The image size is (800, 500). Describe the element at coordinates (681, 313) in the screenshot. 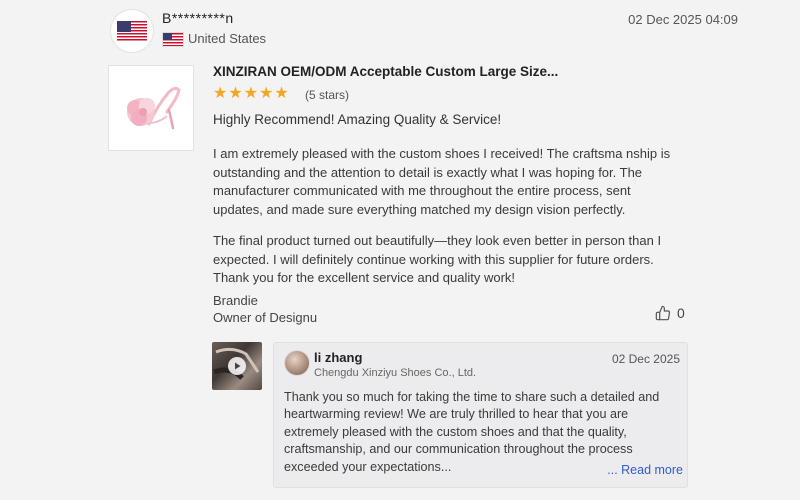

I see `like-count: 0` at that location.